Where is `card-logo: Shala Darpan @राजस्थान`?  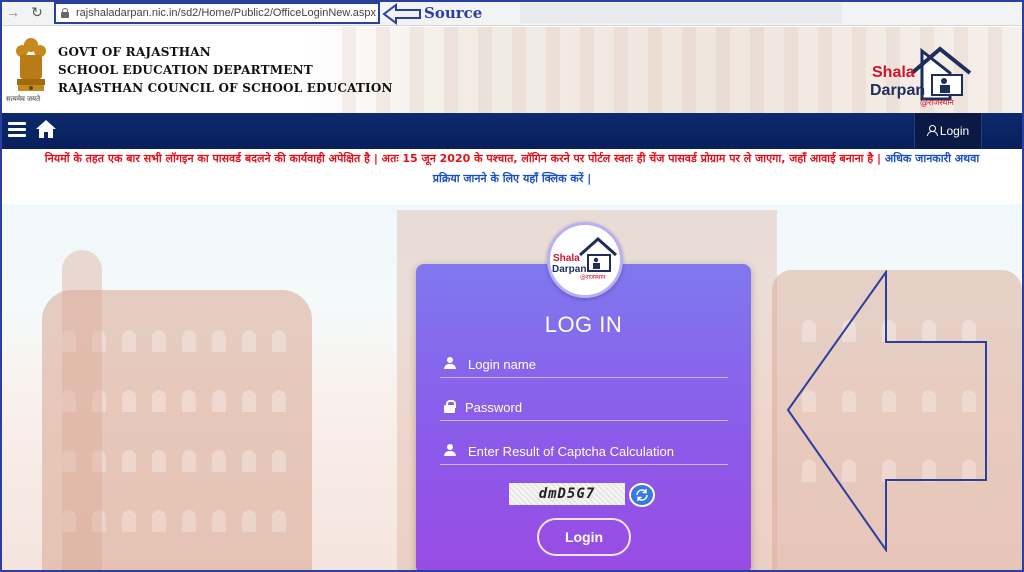
card-logo: Shala Darpan @राजस्थान is located at coordinates (585, 260).